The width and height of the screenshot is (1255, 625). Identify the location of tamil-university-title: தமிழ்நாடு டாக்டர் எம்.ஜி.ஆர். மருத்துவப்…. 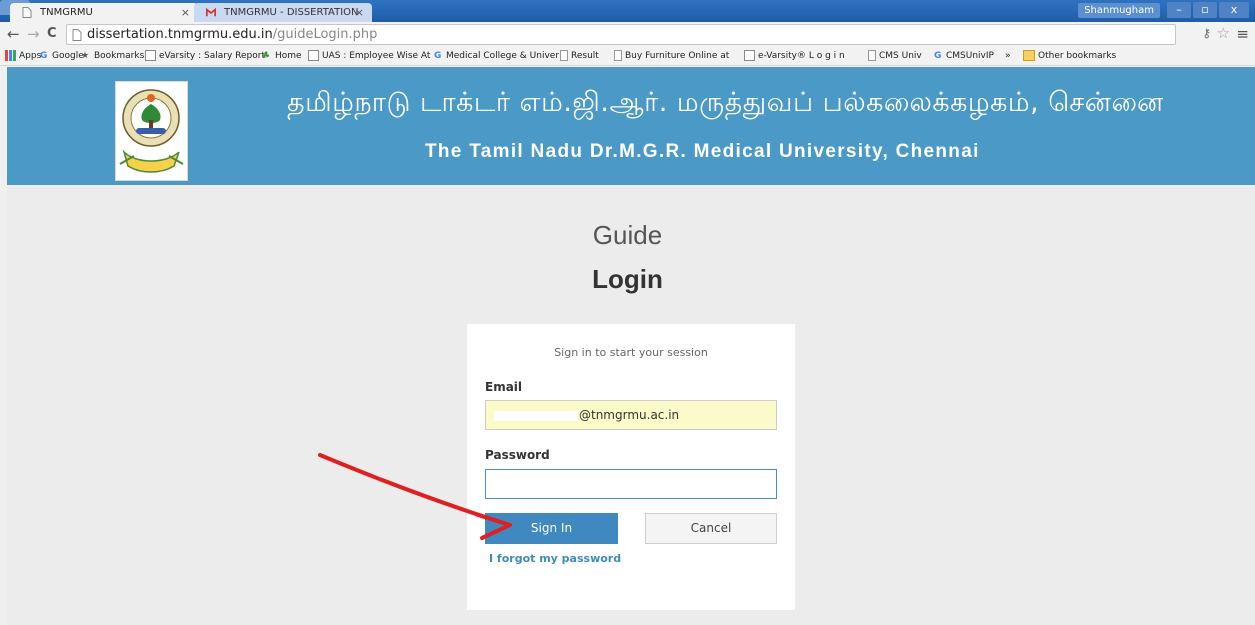
(725, 102).